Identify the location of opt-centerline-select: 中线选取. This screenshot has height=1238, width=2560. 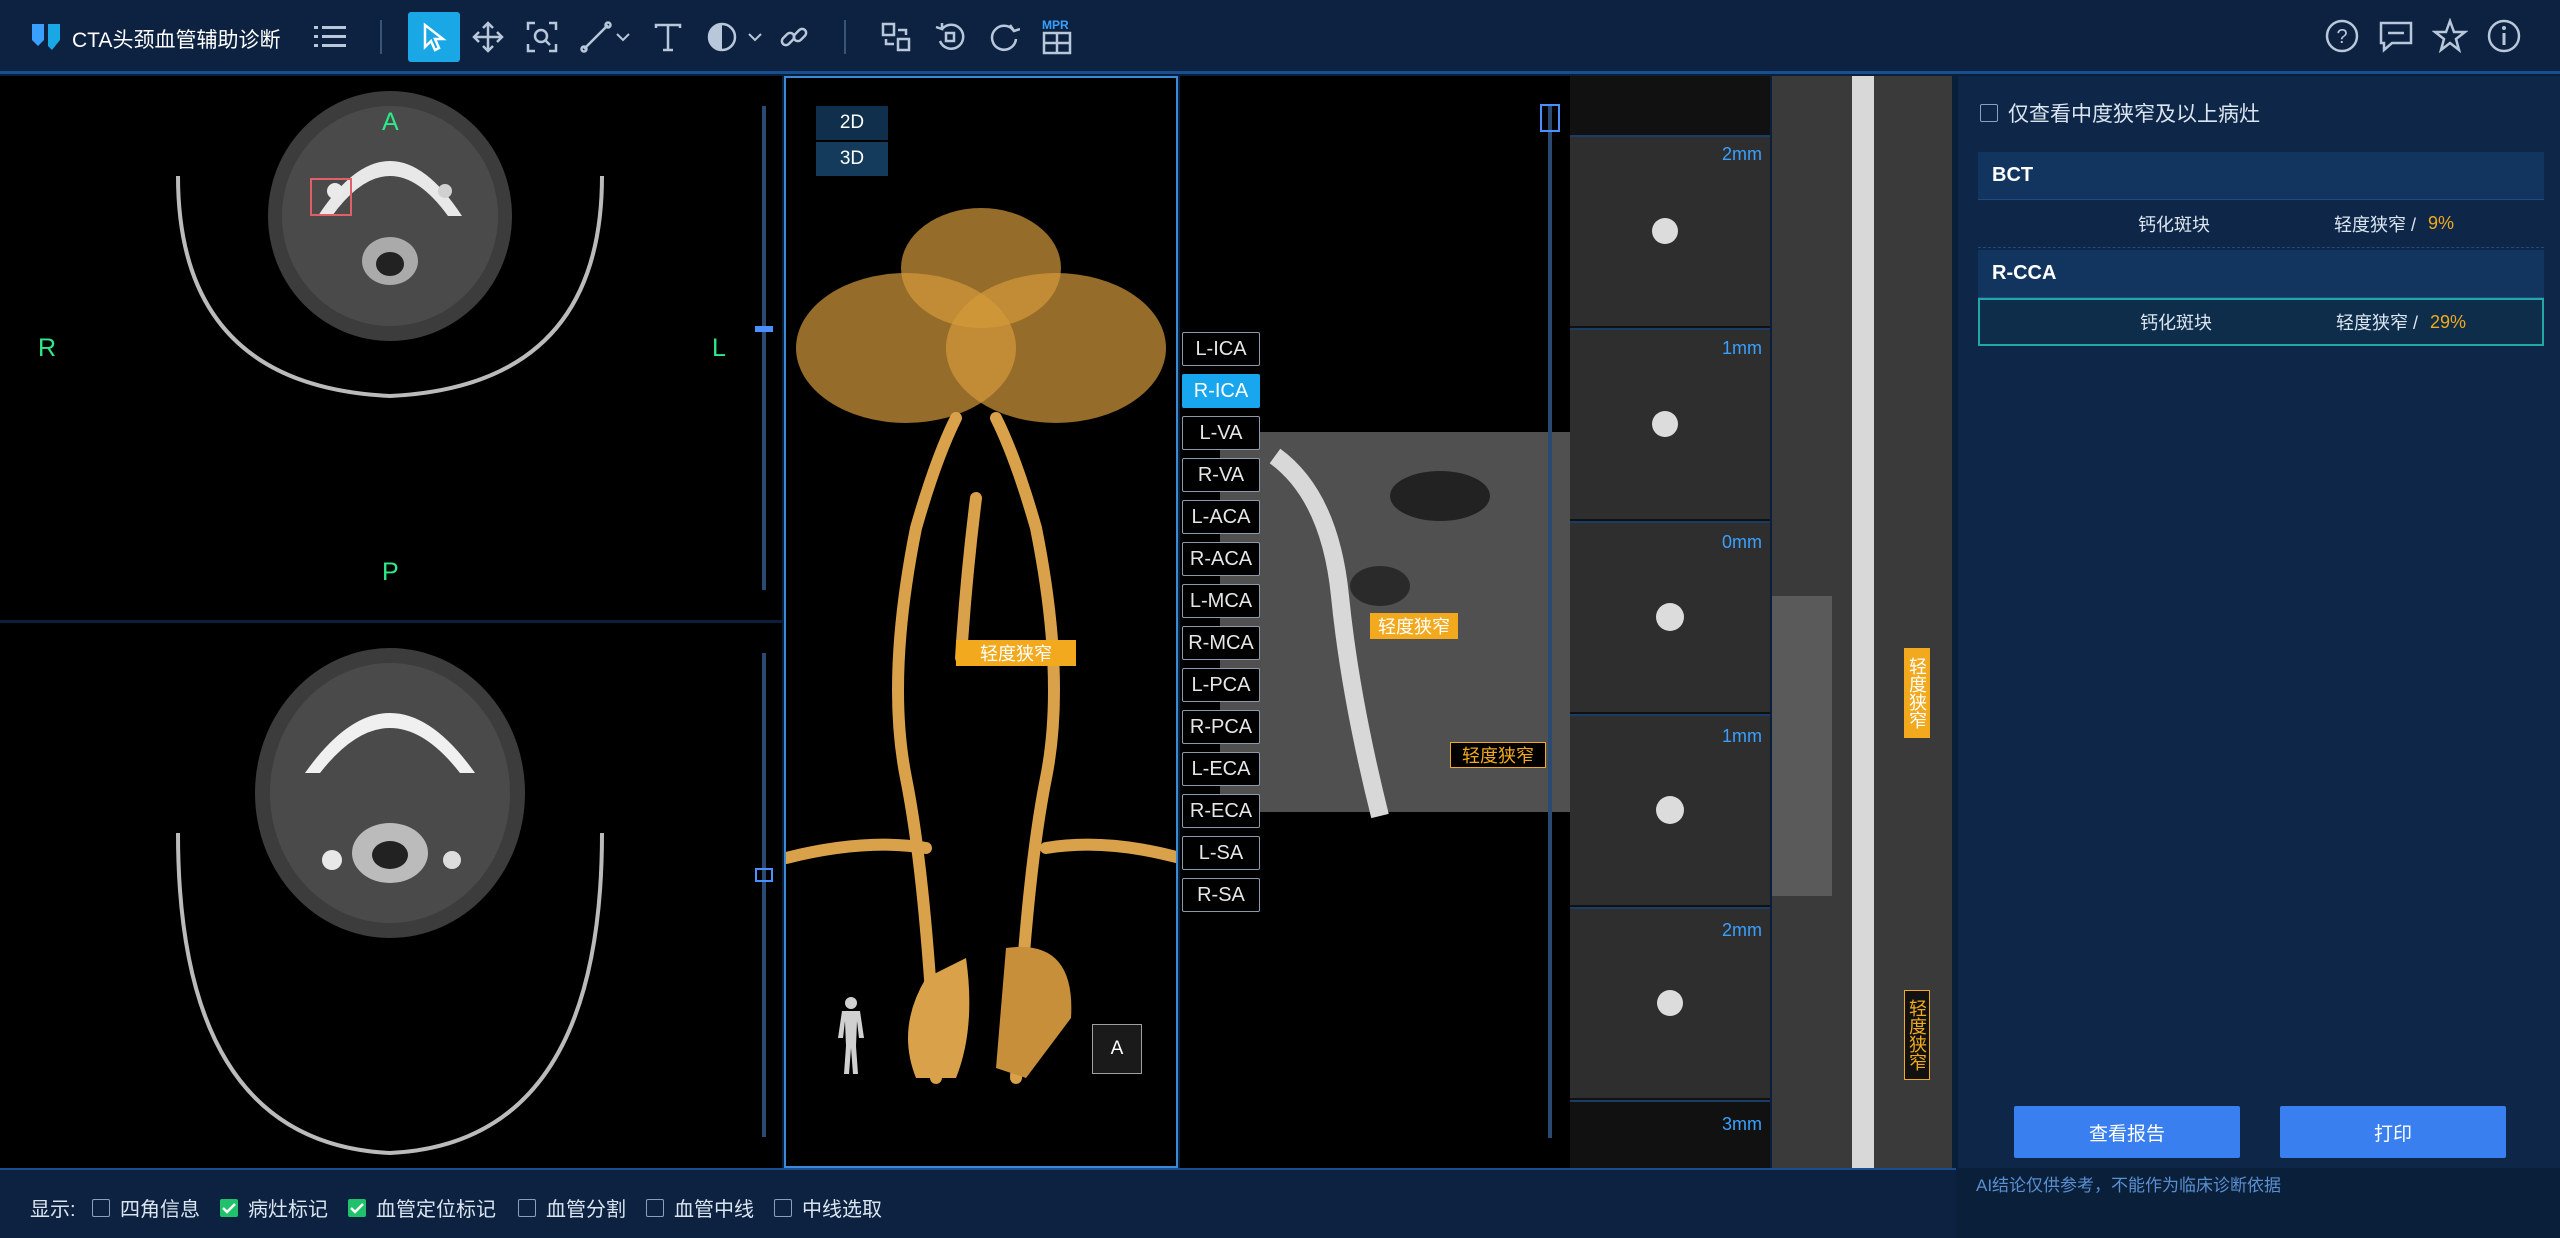
(828, 1207).